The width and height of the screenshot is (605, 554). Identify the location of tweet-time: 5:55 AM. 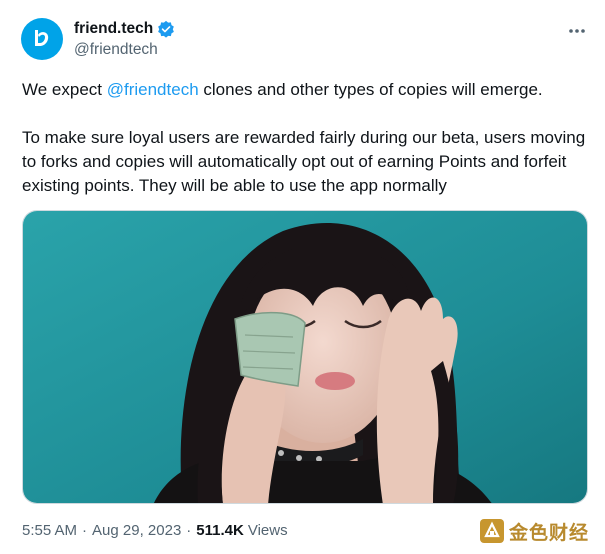
(49, 530).